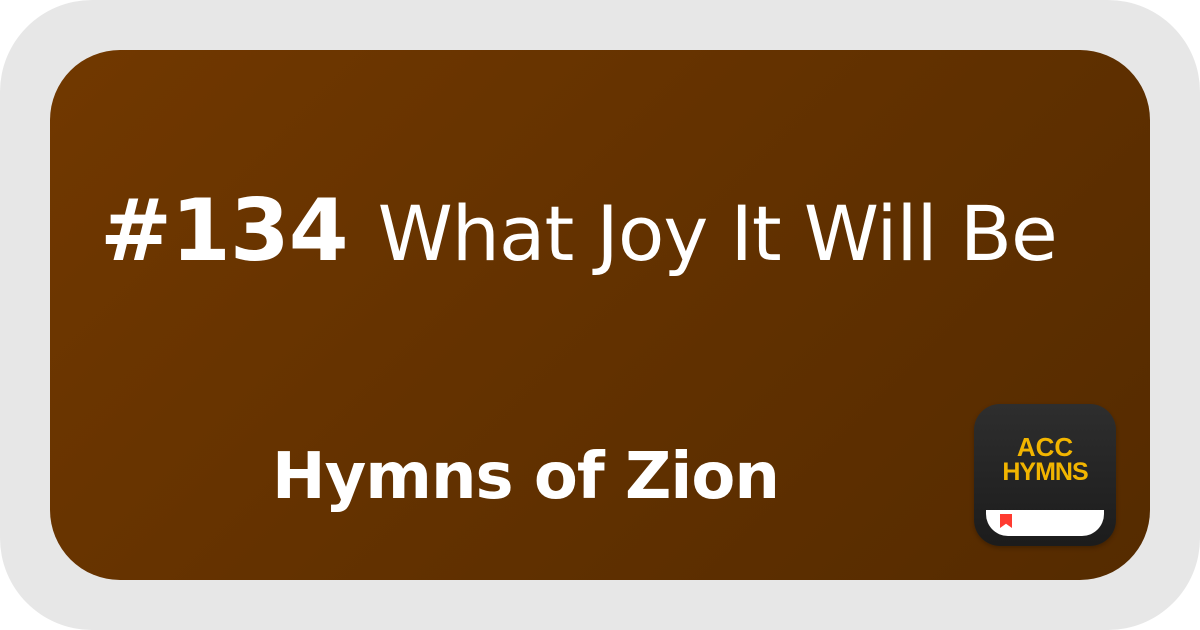 This screenshot has height=630, width=1200. Describe the element at coordinates (526, 477) in the screenshot. I see `hymnal-name: Hymns of Zion` at that location.